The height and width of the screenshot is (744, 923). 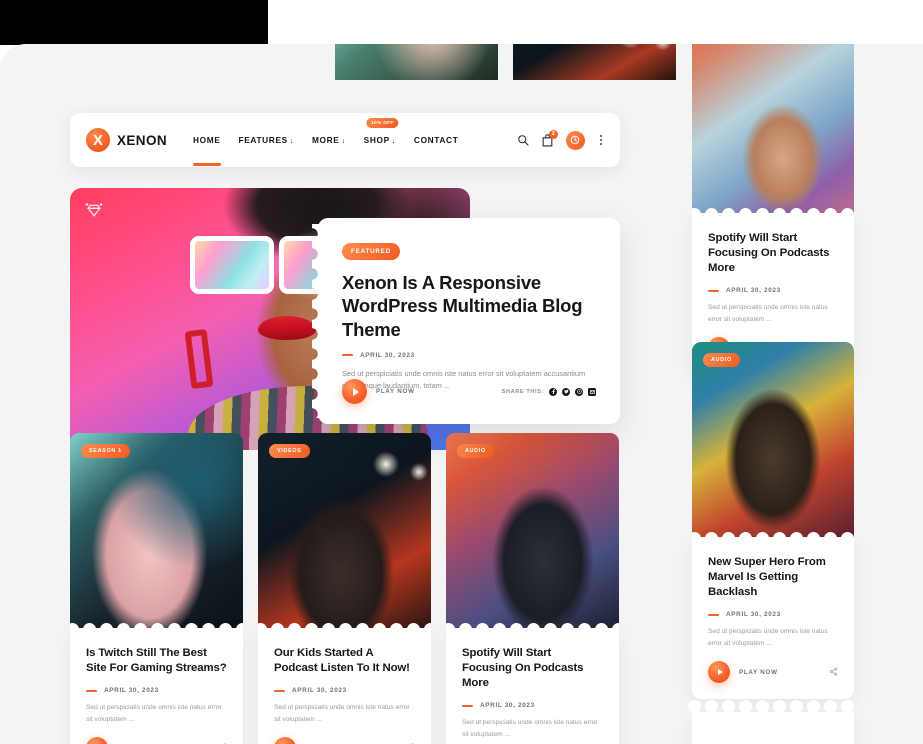 What do you see at coordinates (579, 391) in the screenshot?
I see `reddit-icon` at bounding box center [579, 391].